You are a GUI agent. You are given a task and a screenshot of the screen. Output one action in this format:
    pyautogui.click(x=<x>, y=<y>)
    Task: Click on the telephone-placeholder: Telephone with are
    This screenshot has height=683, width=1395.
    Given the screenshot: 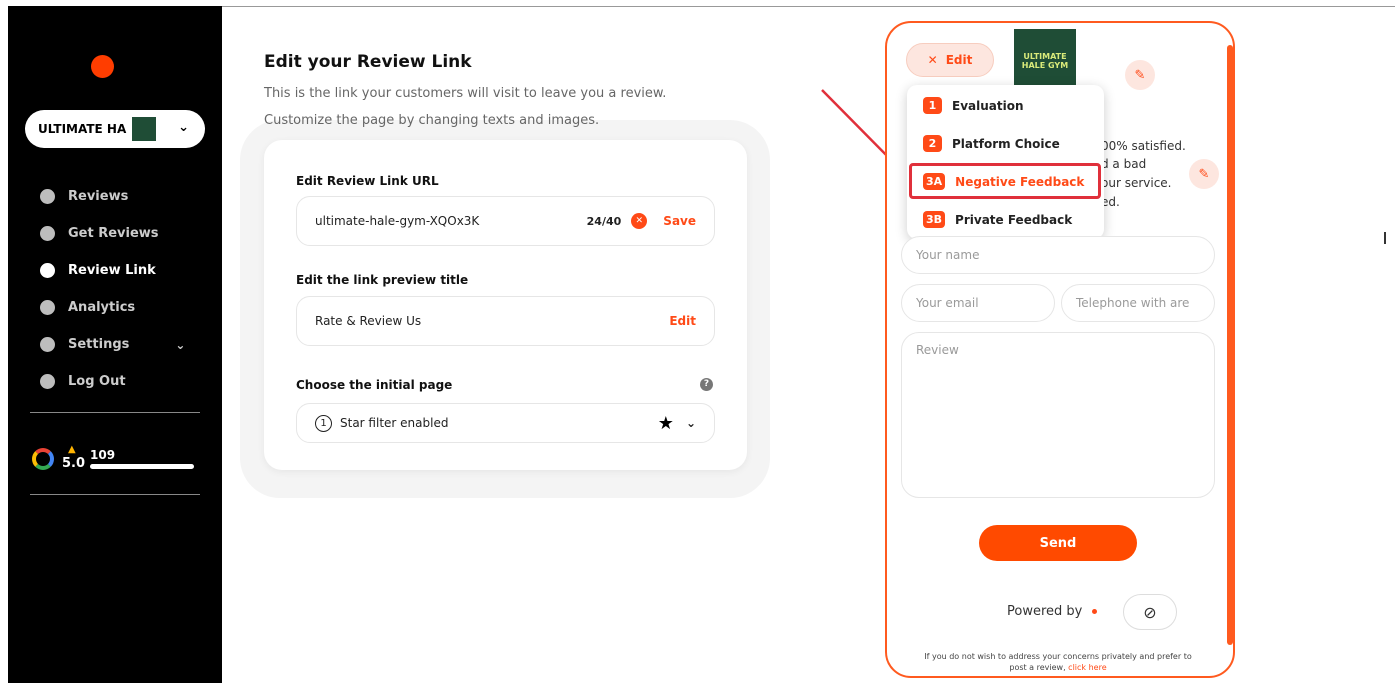 What is the action you would take?
    pyautogui.click(x=1133, y=303)
    